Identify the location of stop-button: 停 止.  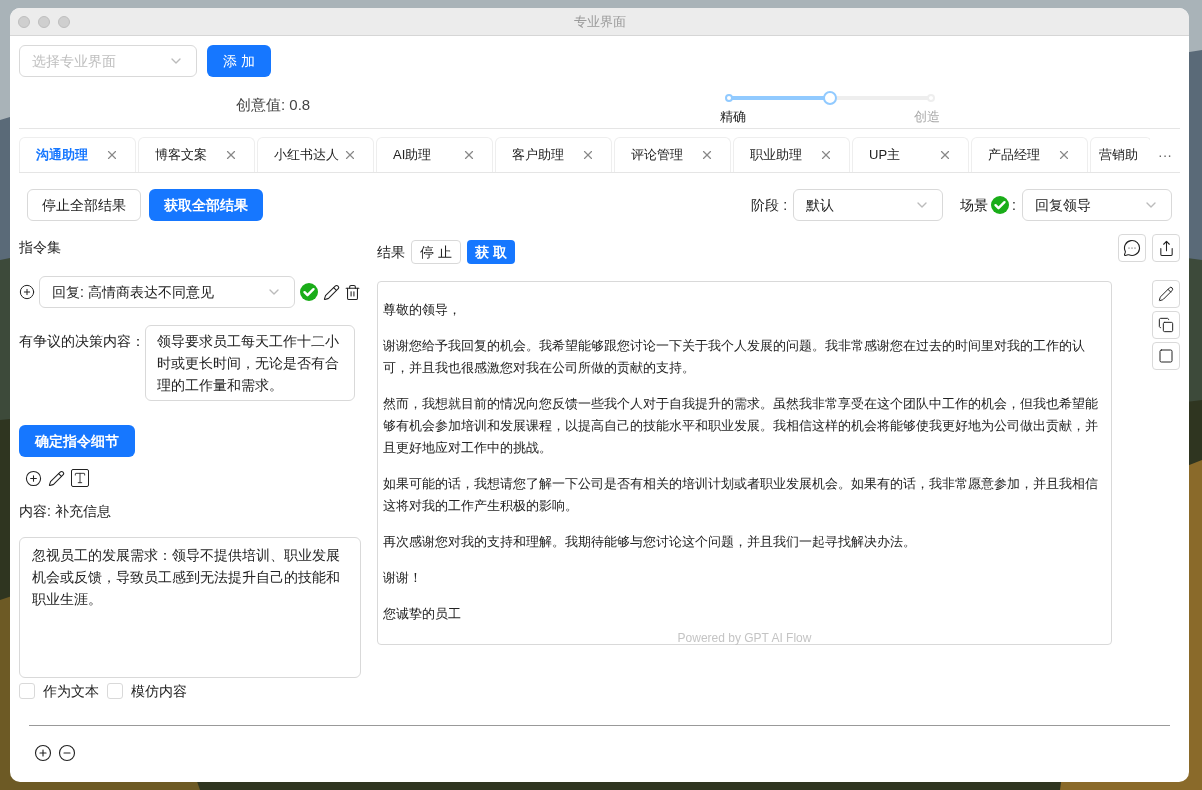
(436, 252).